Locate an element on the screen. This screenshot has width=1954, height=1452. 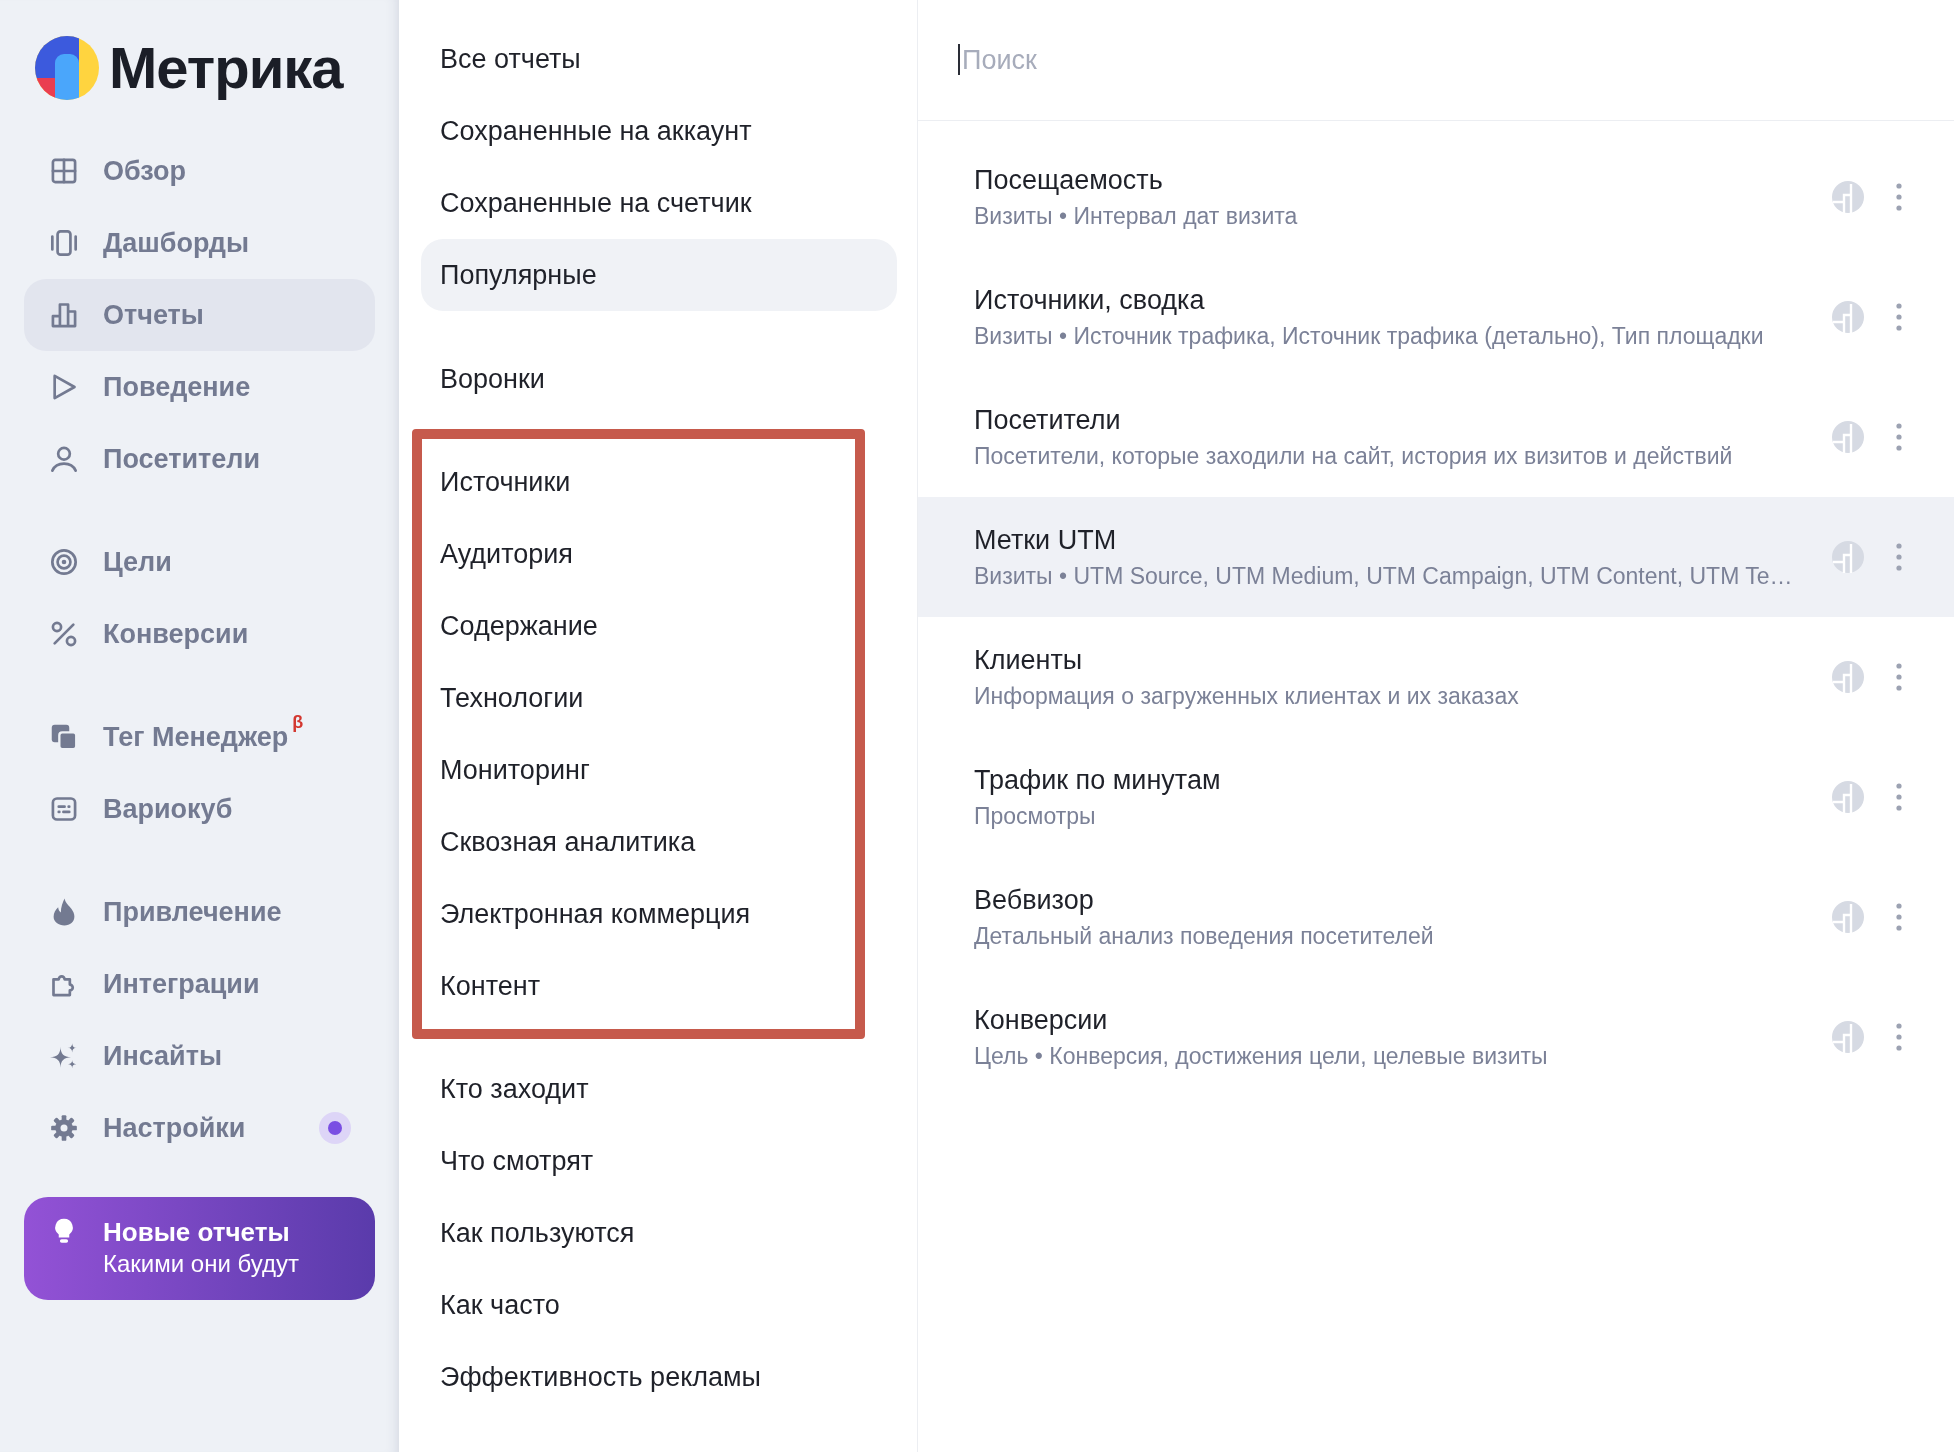
play-icon is located at coordinates (64, 387).